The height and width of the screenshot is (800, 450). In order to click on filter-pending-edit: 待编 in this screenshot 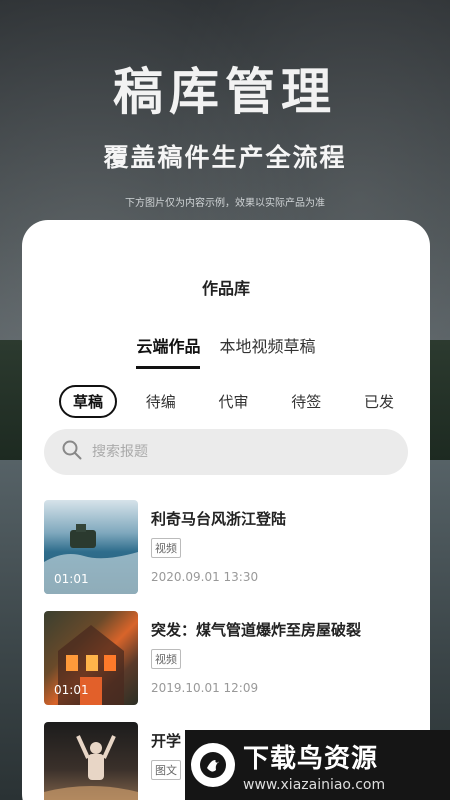, I will do `click(161, 401)`.